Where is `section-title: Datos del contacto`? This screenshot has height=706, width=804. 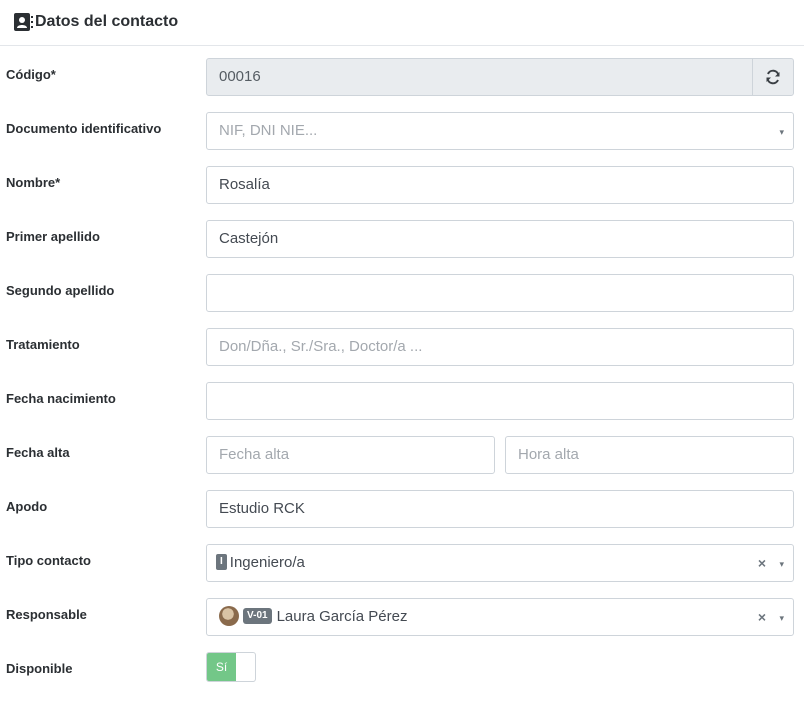 section-title: Datos del contacto is located at coordinates (107, 21).